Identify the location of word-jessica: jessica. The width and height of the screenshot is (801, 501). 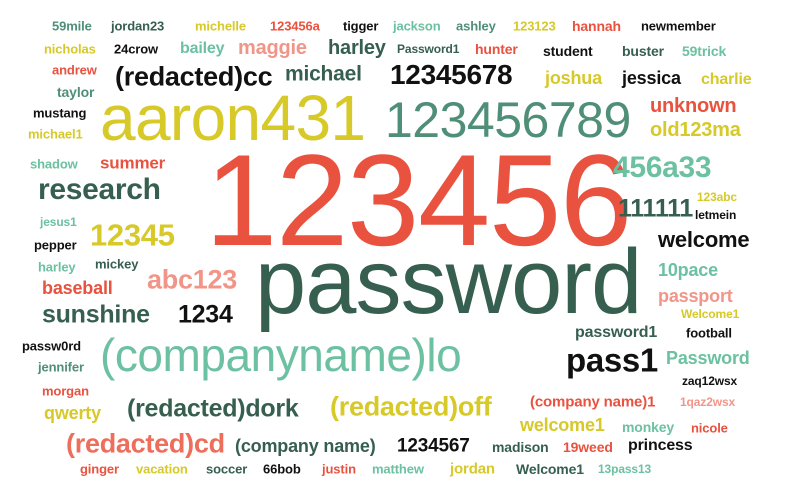
(651, 78).